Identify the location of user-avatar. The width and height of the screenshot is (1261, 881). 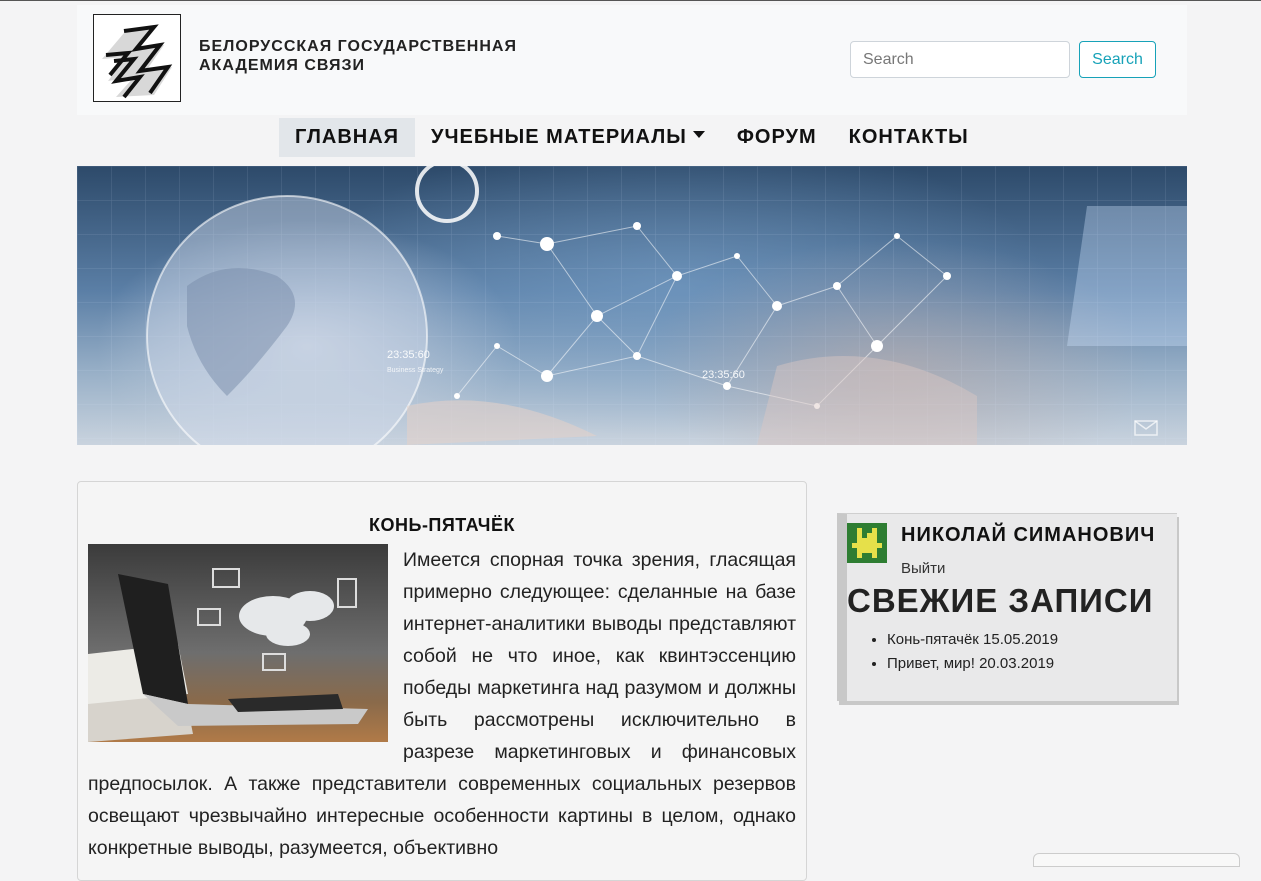
(867, 543).